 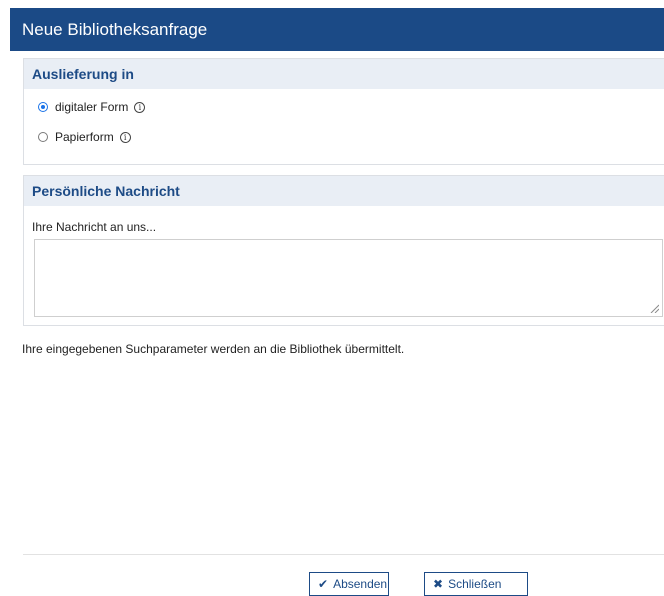 I want to click on message-textarea, so click(x=348, y=278).